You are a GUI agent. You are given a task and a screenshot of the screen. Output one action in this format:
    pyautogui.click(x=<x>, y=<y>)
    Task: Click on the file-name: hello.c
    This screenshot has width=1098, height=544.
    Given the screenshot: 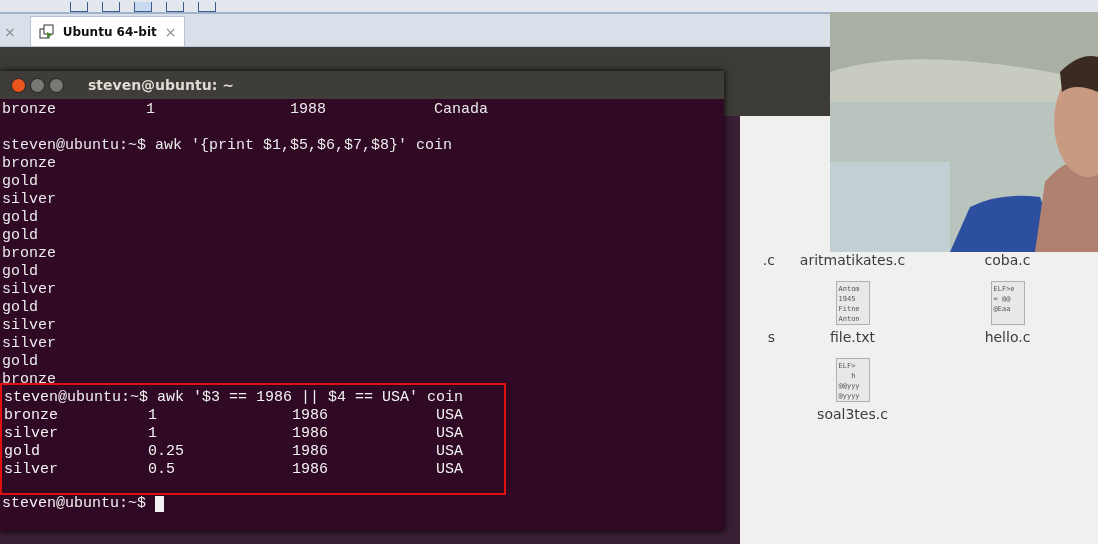 What is the action you would take?
    pyautogui.click(x=1007, y=337)
    